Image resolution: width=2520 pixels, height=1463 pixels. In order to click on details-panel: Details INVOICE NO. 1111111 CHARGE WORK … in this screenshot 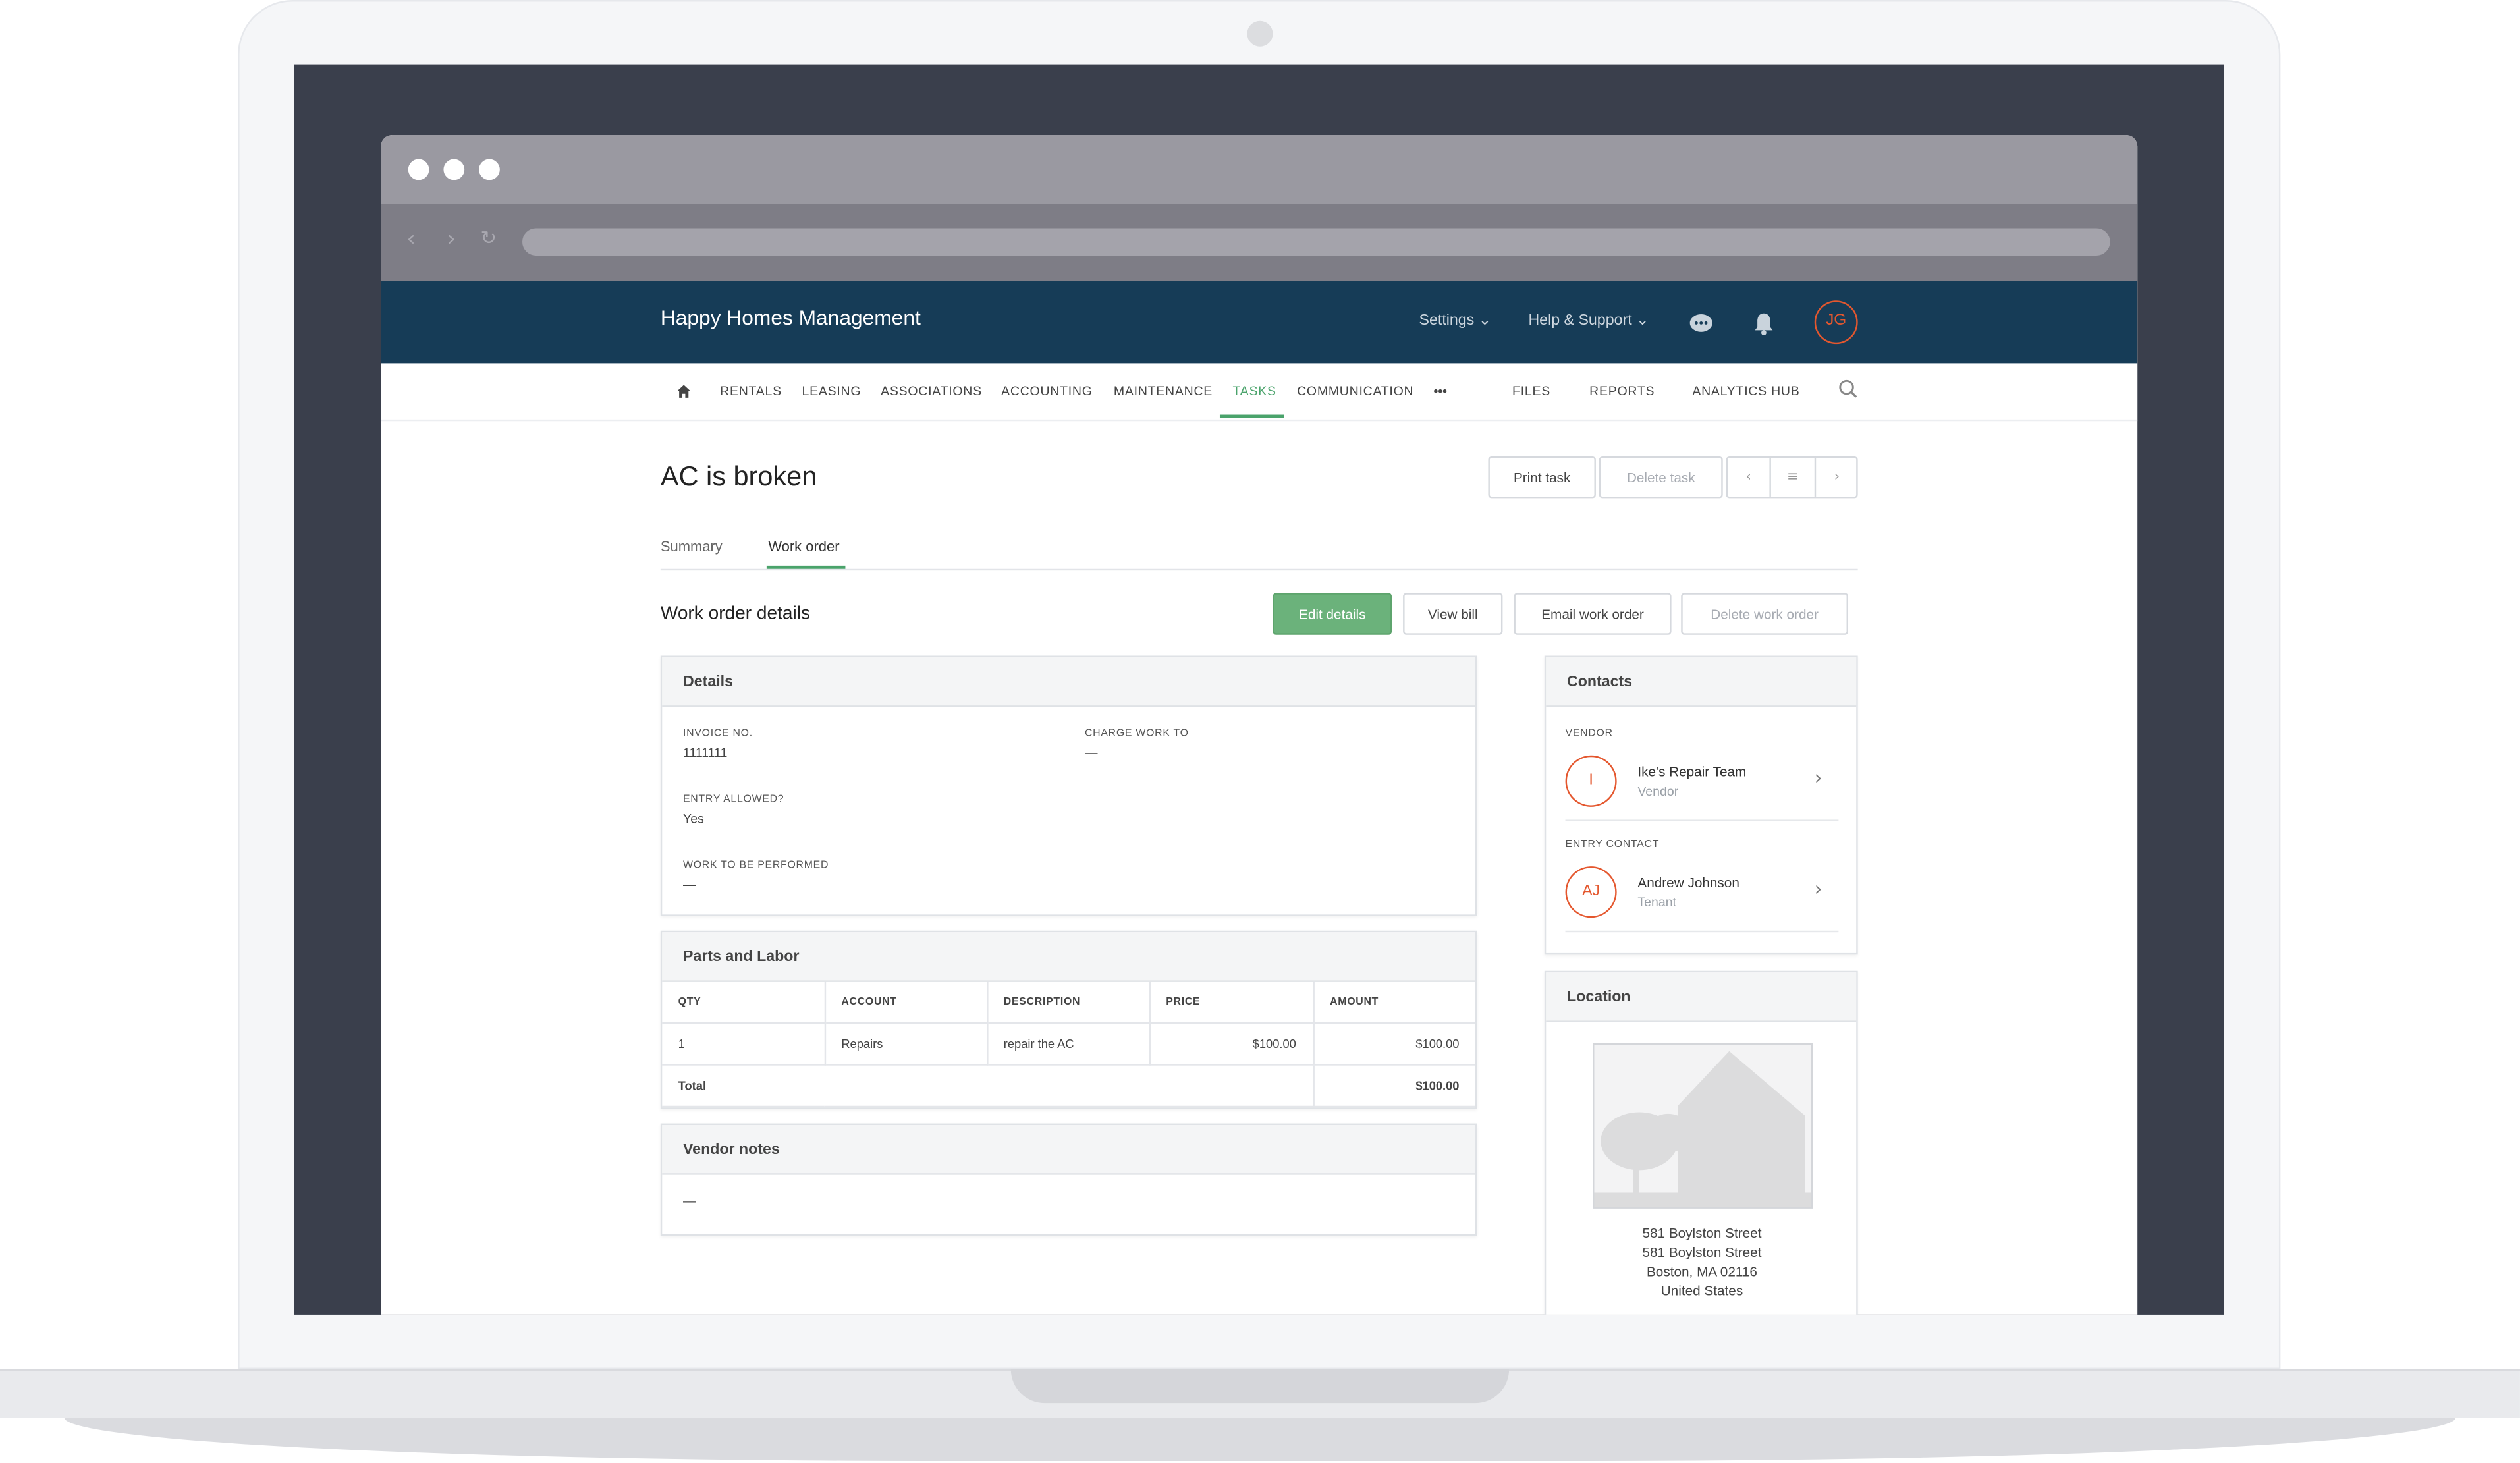, I will do `click(1068, 785)`.